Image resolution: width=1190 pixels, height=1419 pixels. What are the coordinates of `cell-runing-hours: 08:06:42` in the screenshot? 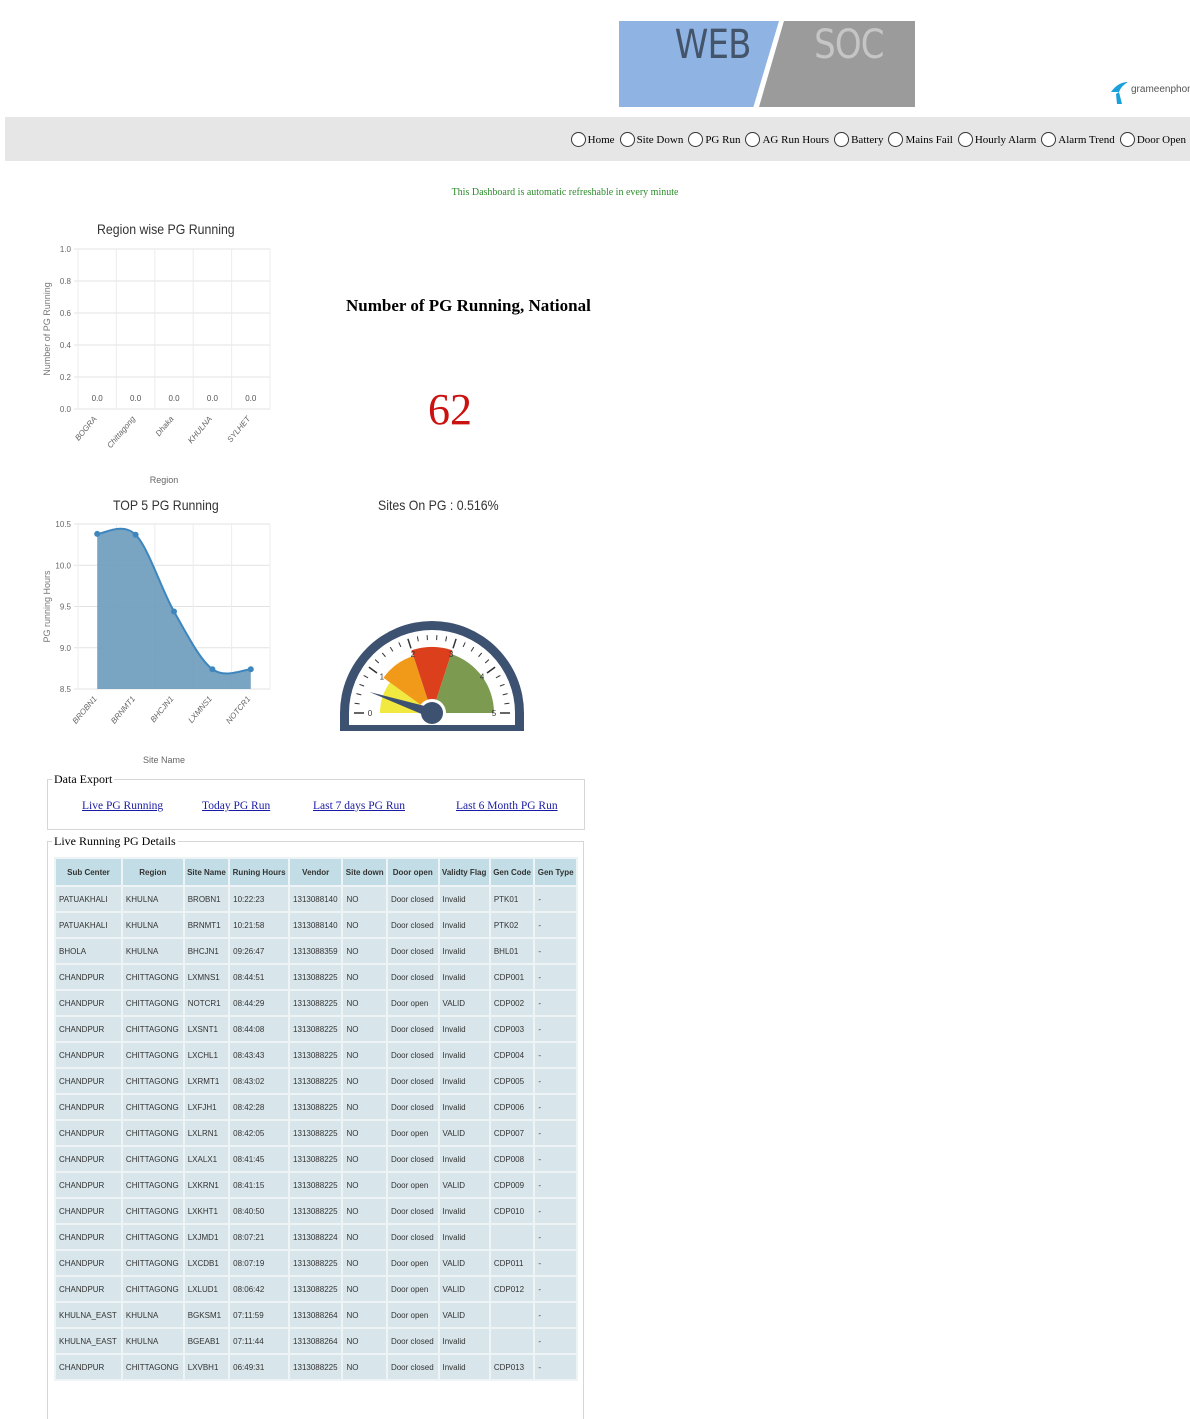 It's located at (259, 1289).